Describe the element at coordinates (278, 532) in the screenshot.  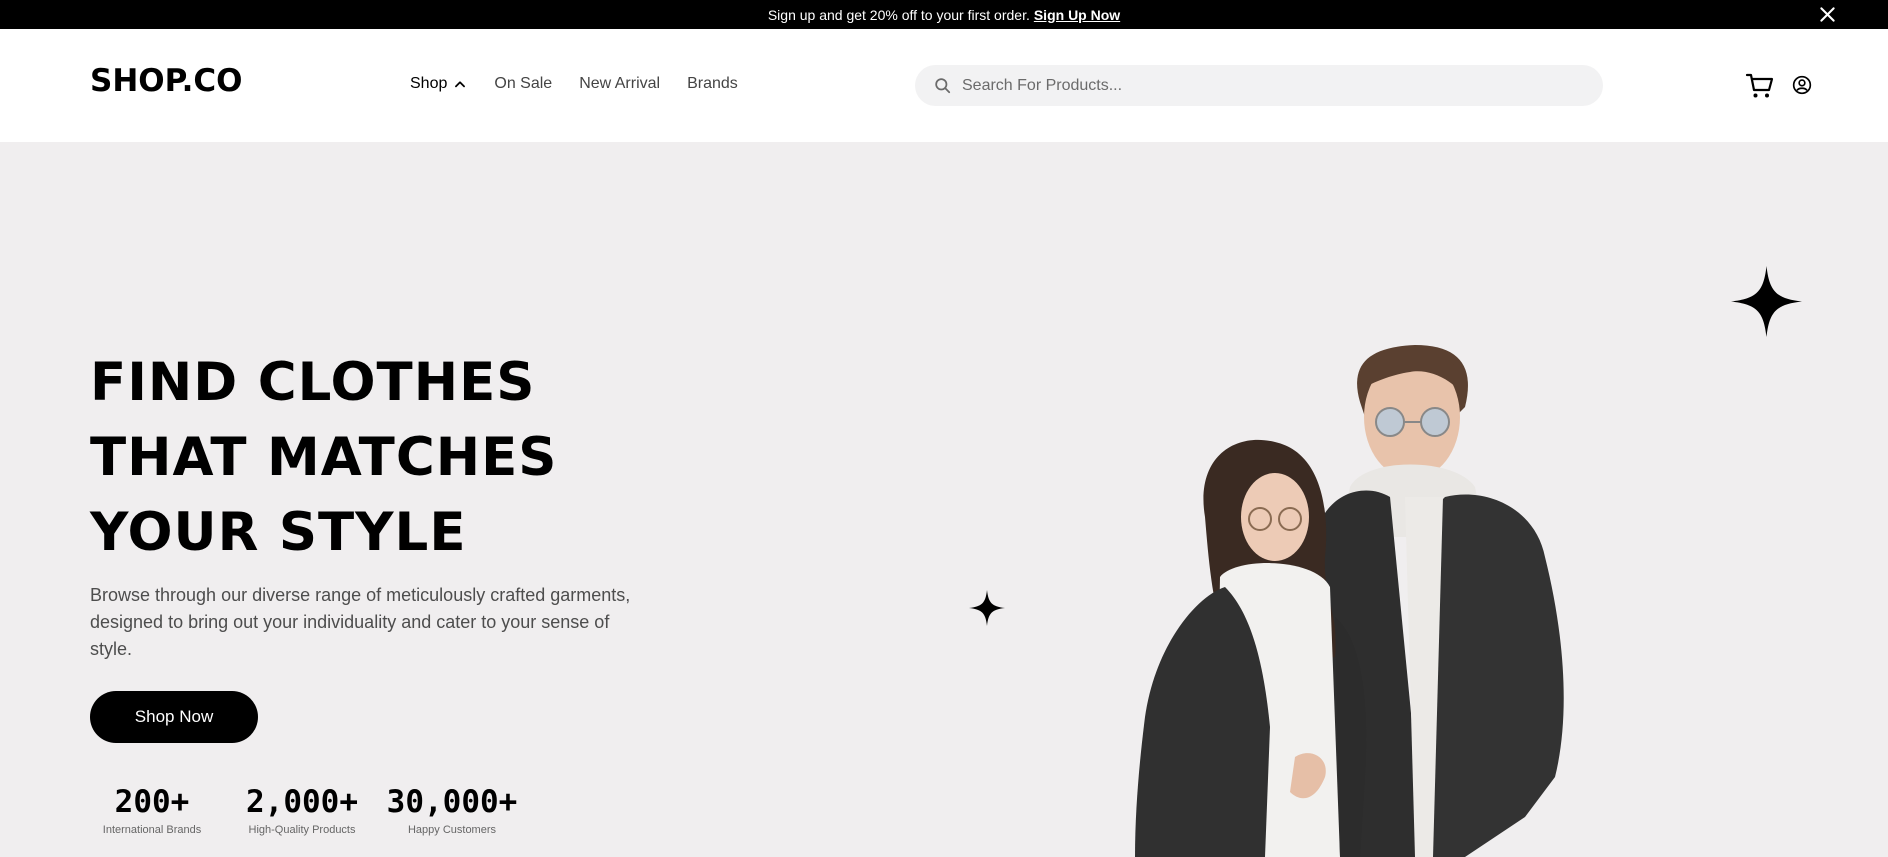
I see `headline-line: YOUR STYLE` at that location.